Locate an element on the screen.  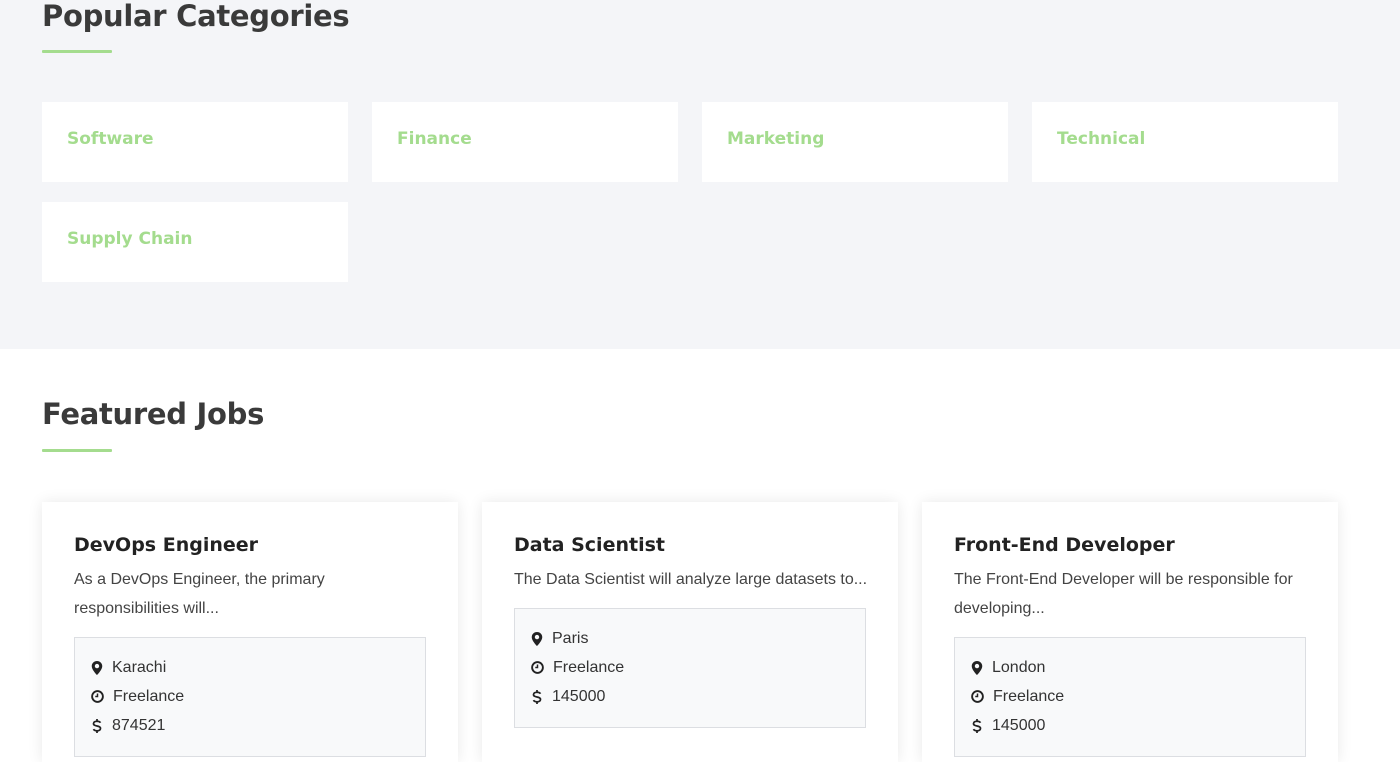
category-label: Technical is located at coordinates (1101, 139).